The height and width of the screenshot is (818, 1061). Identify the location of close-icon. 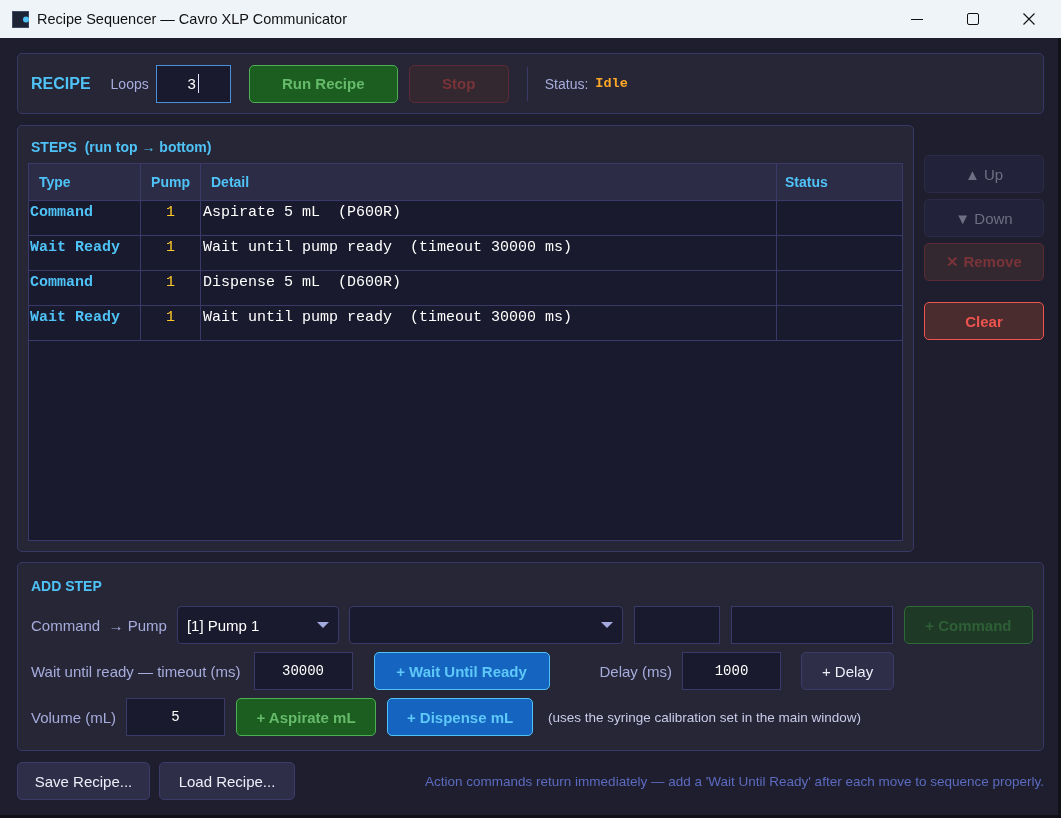
(1029, 19).